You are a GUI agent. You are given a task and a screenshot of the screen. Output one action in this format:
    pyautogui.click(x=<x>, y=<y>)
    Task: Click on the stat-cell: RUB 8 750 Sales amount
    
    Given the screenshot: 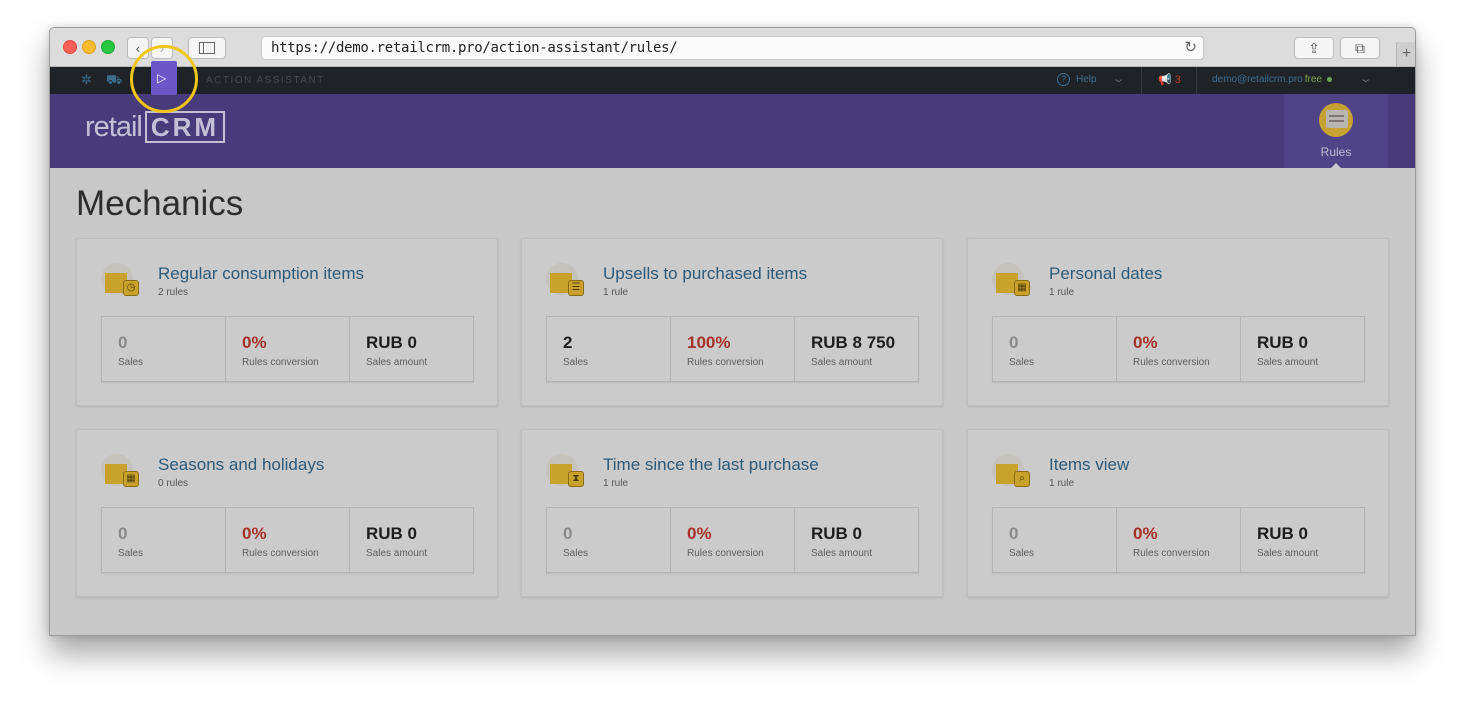 What is the action you would take?
    pyautogui.click(x=856, y=349)
    